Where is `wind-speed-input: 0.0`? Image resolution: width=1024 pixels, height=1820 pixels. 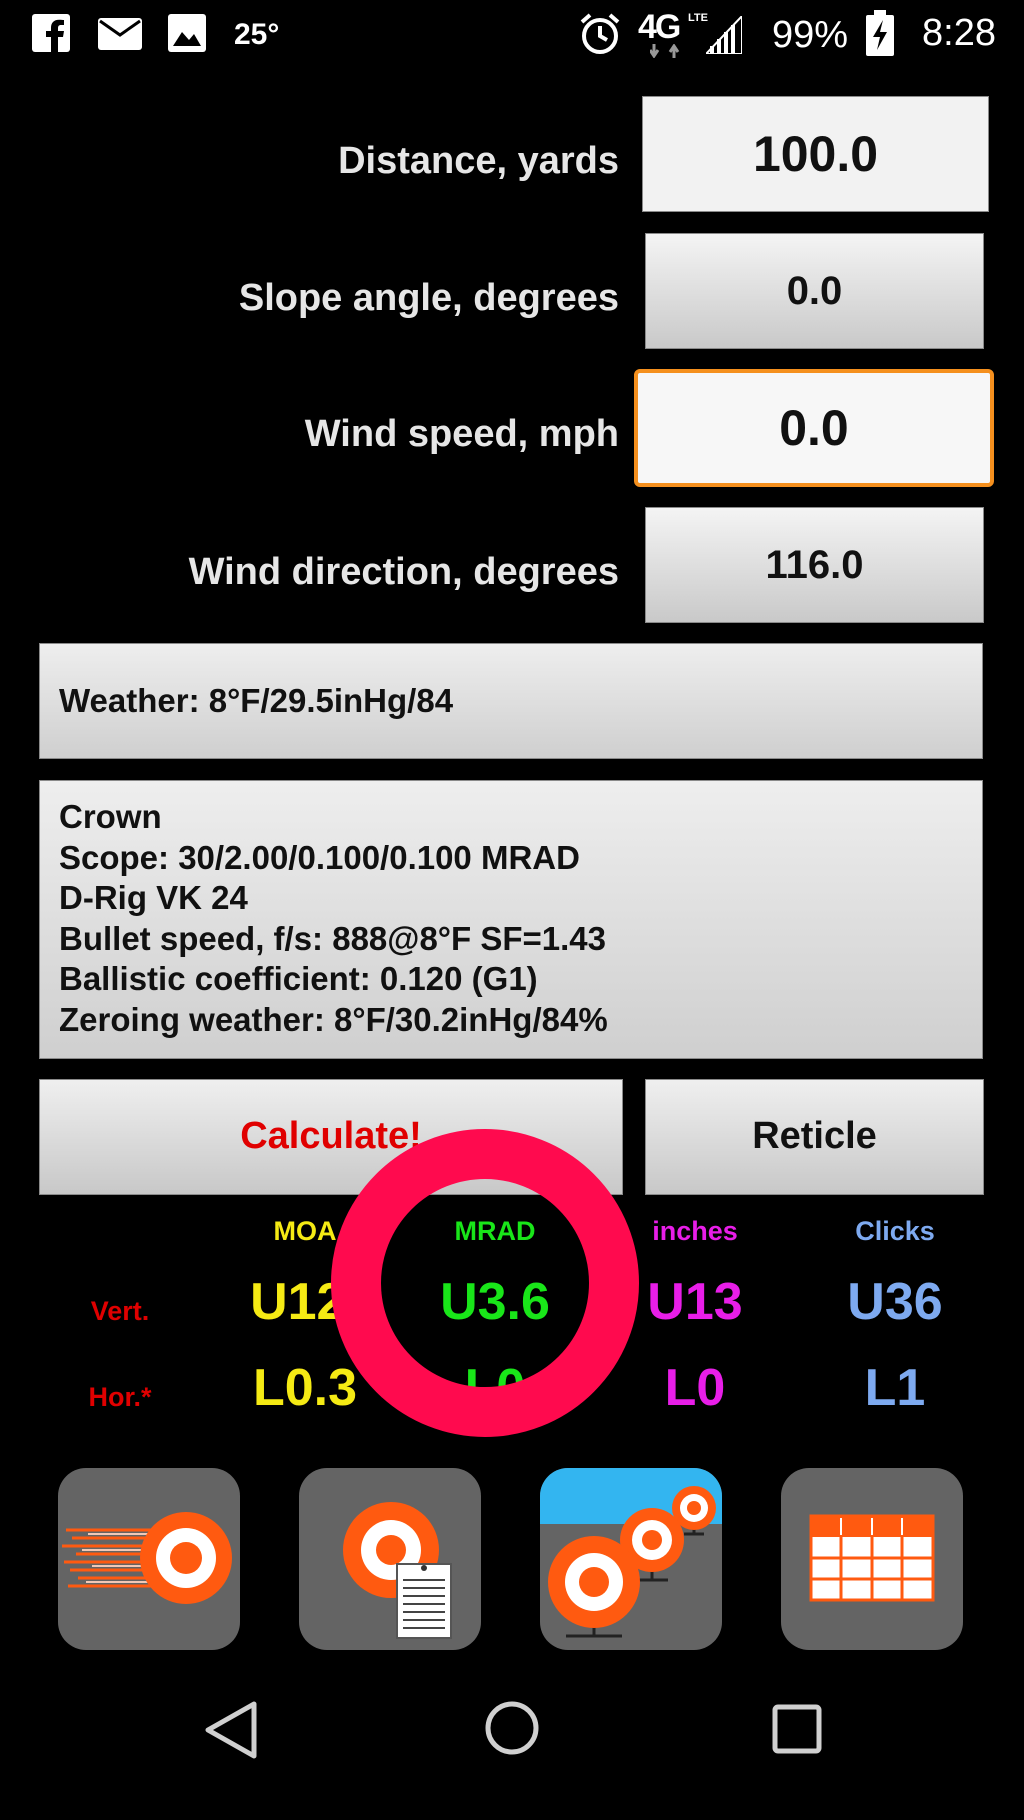
wind-speed-input: 0.0 is located at coordinates (814, 428).